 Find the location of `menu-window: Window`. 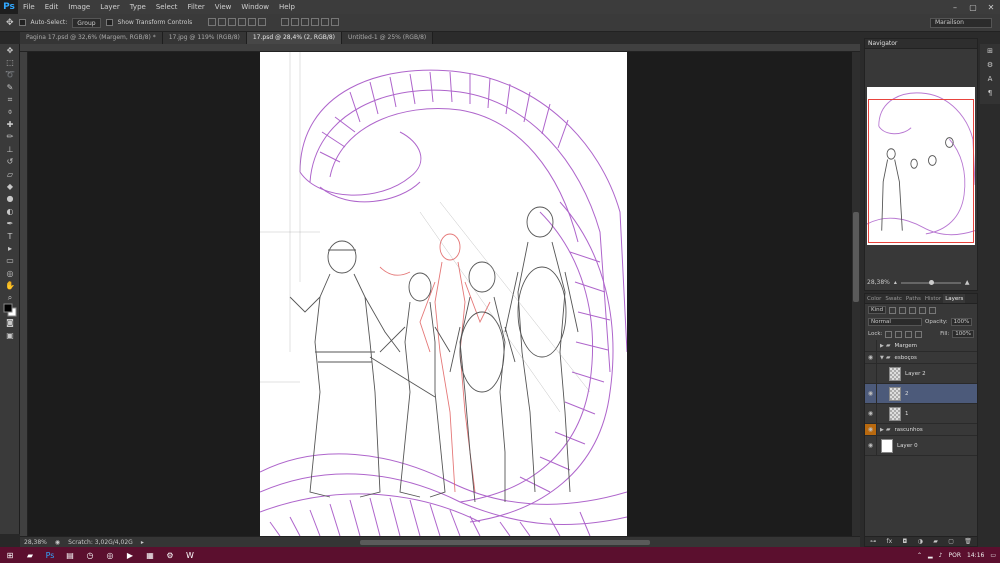

menu-window: Window is located at coordinates (255, 7).